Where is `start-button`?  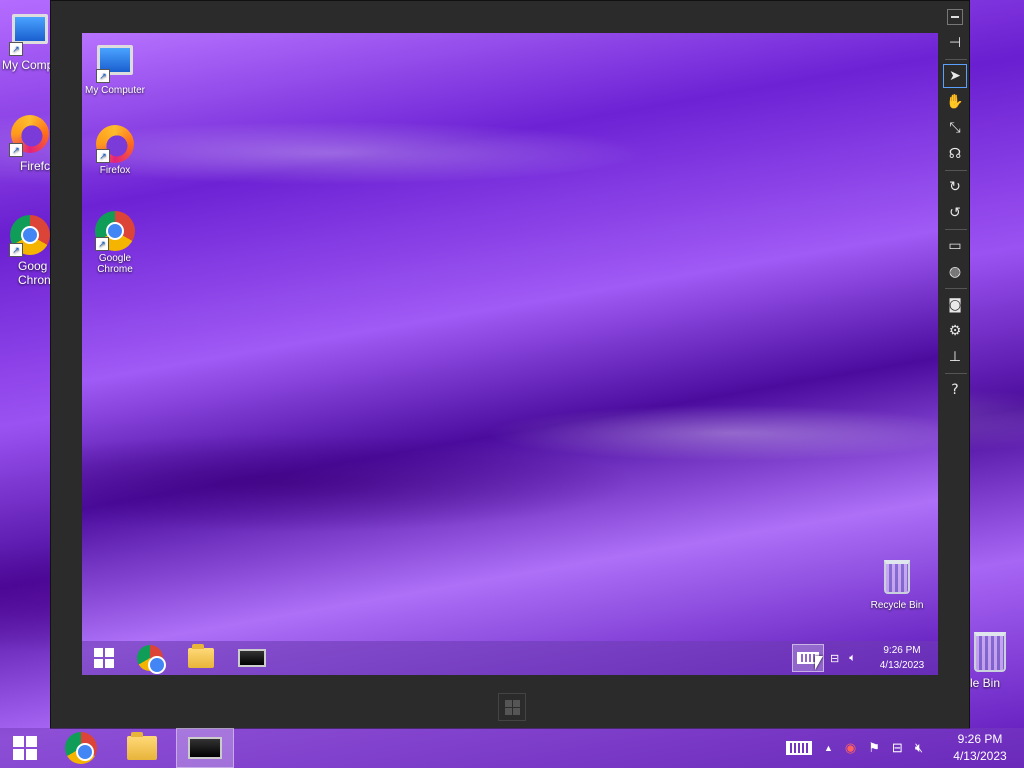
start-button is located at coordinates (25, 748).